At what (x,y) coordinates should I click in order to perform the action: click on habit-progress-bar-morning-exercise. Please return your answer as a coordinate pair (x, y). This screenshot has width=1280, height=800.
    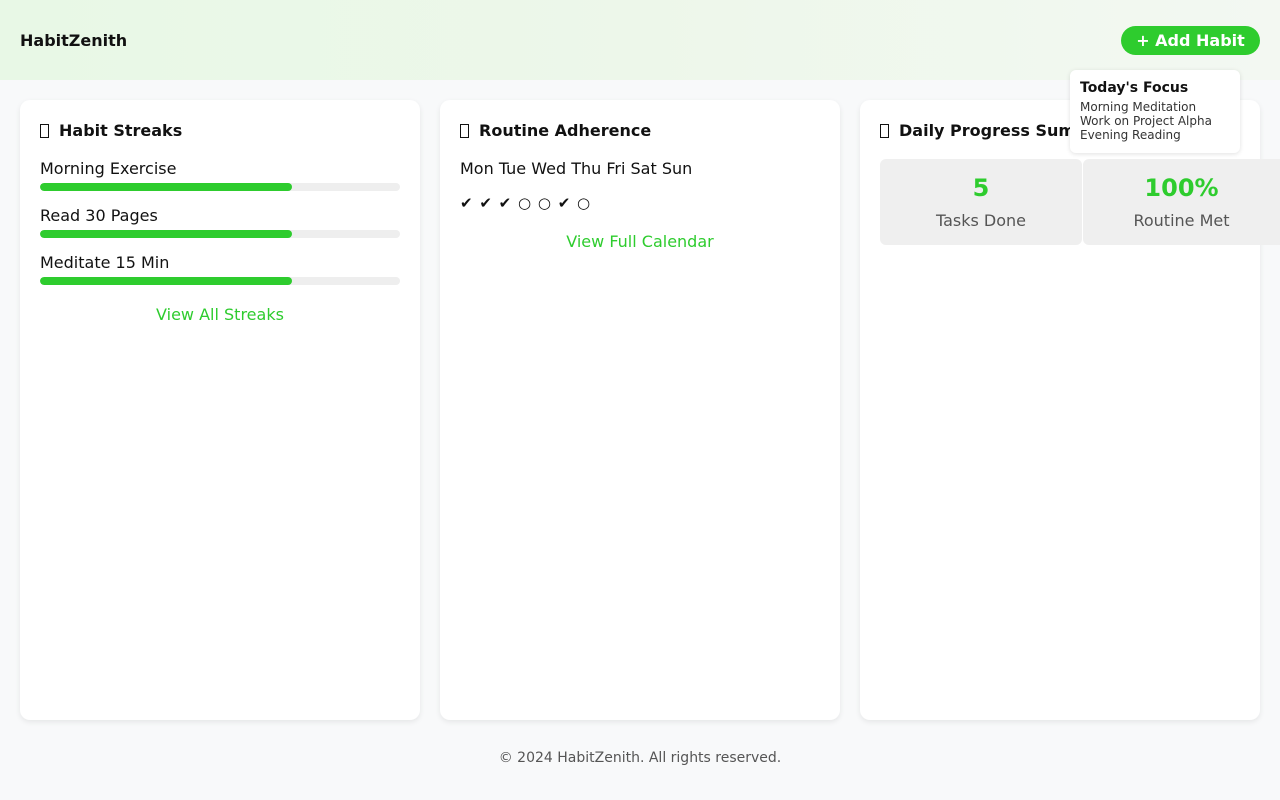
    Looking at the image, I should click on (220, 187).